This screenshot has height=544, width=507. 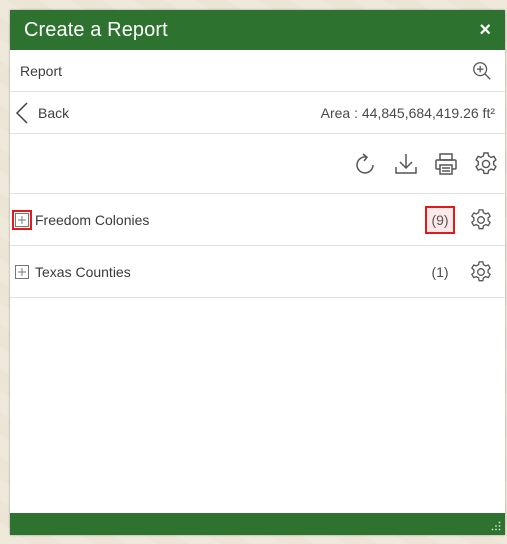 What do you see at coordinates (96, 29) in the screenshot?
I see `panel-title: Create a Report` at bounding box center [96, 29].